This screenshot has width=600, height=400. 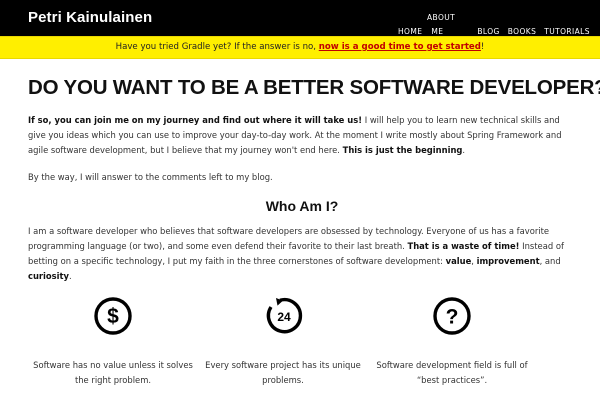 What do you see at coordinates (508, 261) in the screenshot?
I see `about-improvement: improvement` at bounding box center [508, 261].